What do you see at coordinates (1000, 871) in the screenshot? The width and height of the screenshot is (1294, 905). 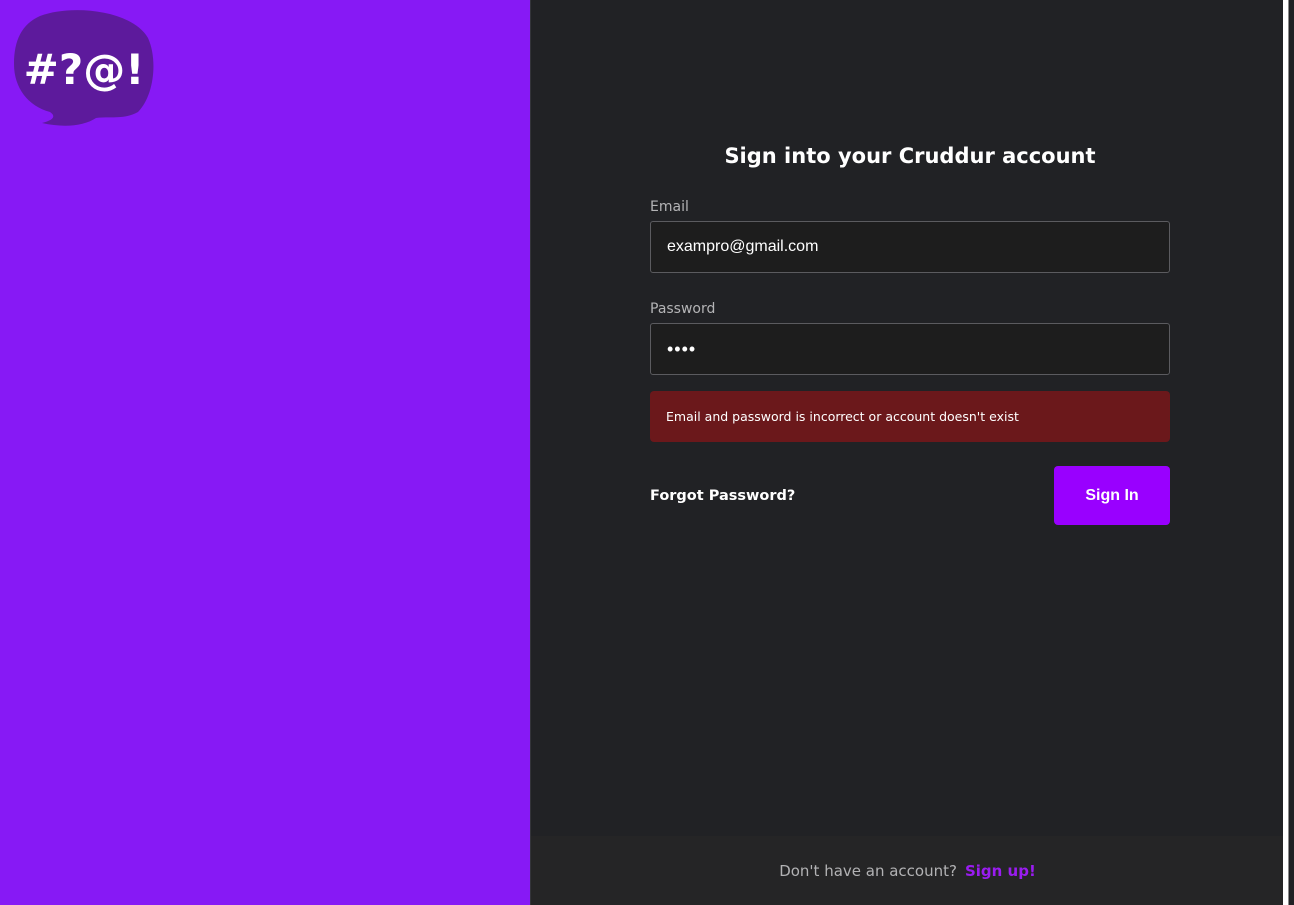 I see `signup-link: Sign up!` at bounding box center [1000, 871].